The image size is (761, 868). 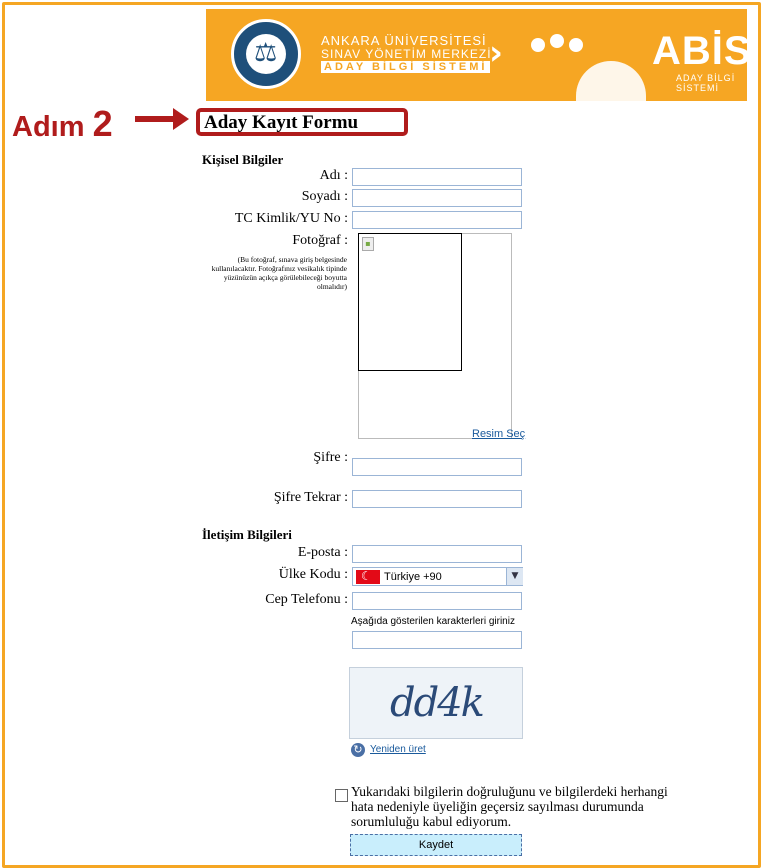 What do you see at coordinates (437, 640) in the screenshot?
I see `captcha-input` at bounding box center [437, 640].